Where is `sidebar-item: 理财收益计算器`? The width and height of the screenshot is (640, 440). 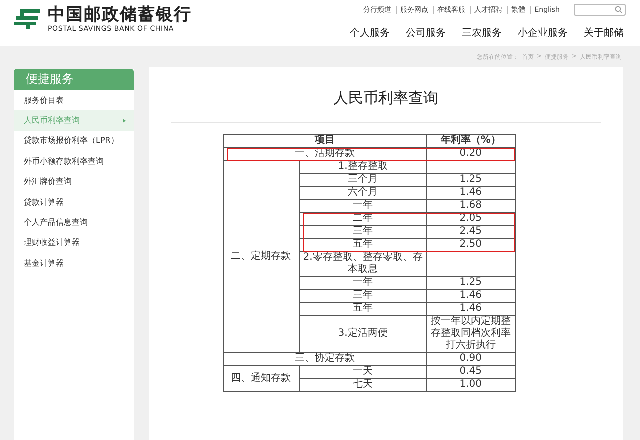
sidebar-item: 理财收益计算器 is located at coordinates (74, 243).